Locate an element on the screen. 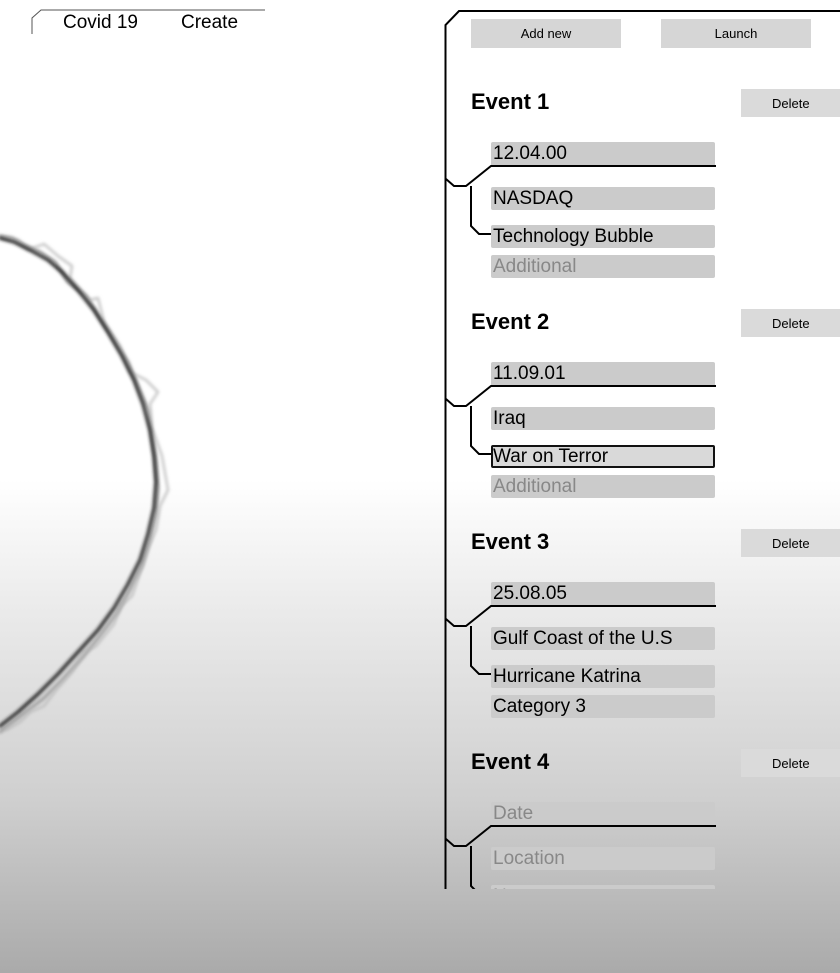 The image size is (840, 973). event-card: Event 4 Delete is located at coordinates (642, 779).